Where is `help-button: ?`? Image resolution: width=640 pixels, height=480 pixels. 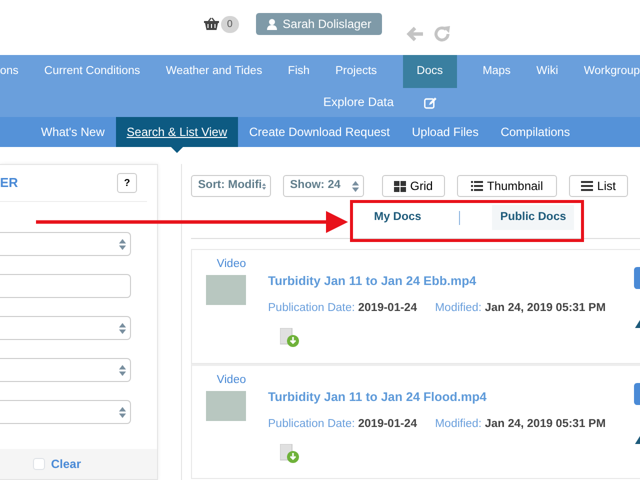 help-button: ? is located at coordinates (127, 183).